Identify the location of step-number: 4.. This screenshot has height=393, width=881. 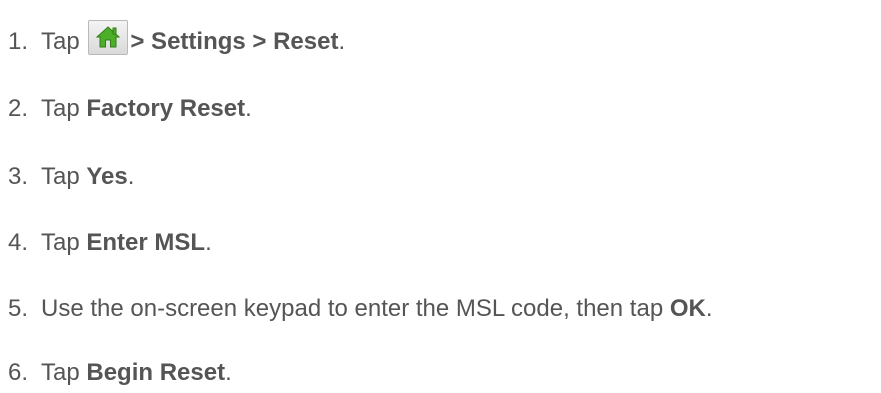
(18, 242).